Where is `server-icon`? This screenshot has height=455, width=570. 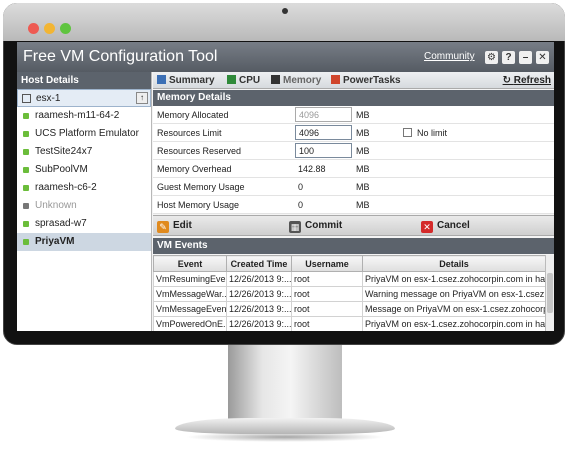
server-icon is located at coordinates (26, 98).